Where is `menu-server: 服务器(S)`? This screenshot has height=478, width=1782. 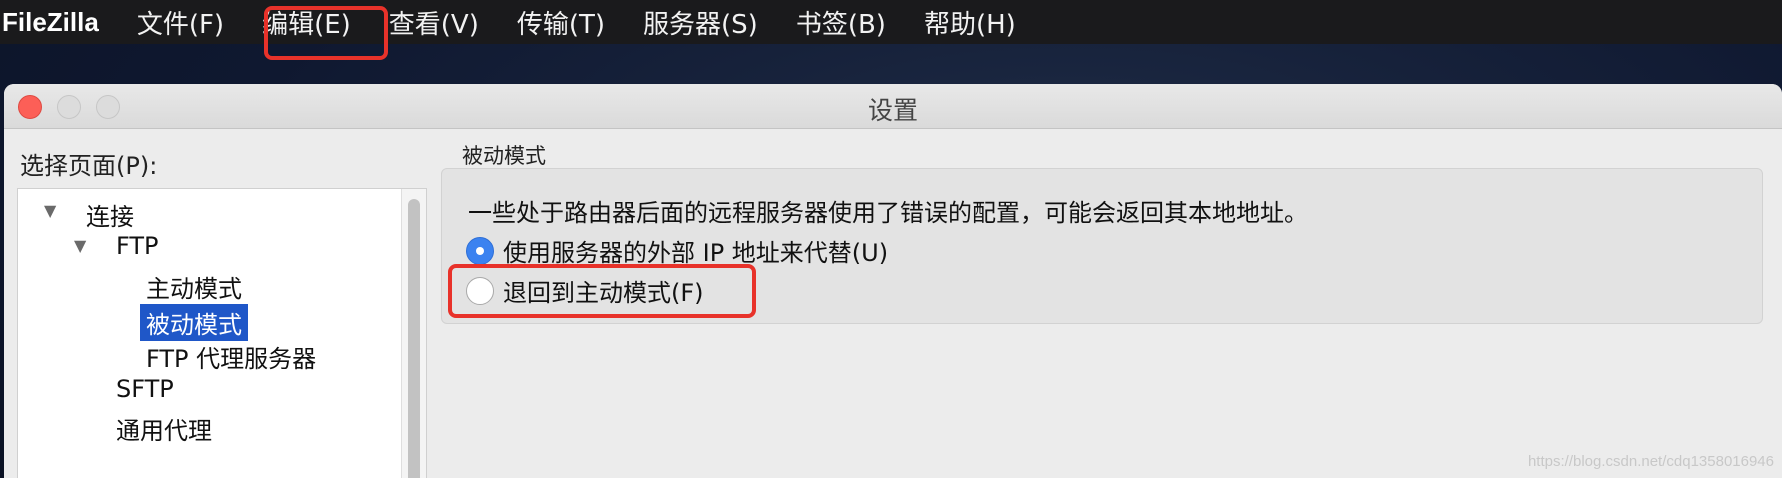
menu-server: 服务器(S) is located at coordinates (700, 22).